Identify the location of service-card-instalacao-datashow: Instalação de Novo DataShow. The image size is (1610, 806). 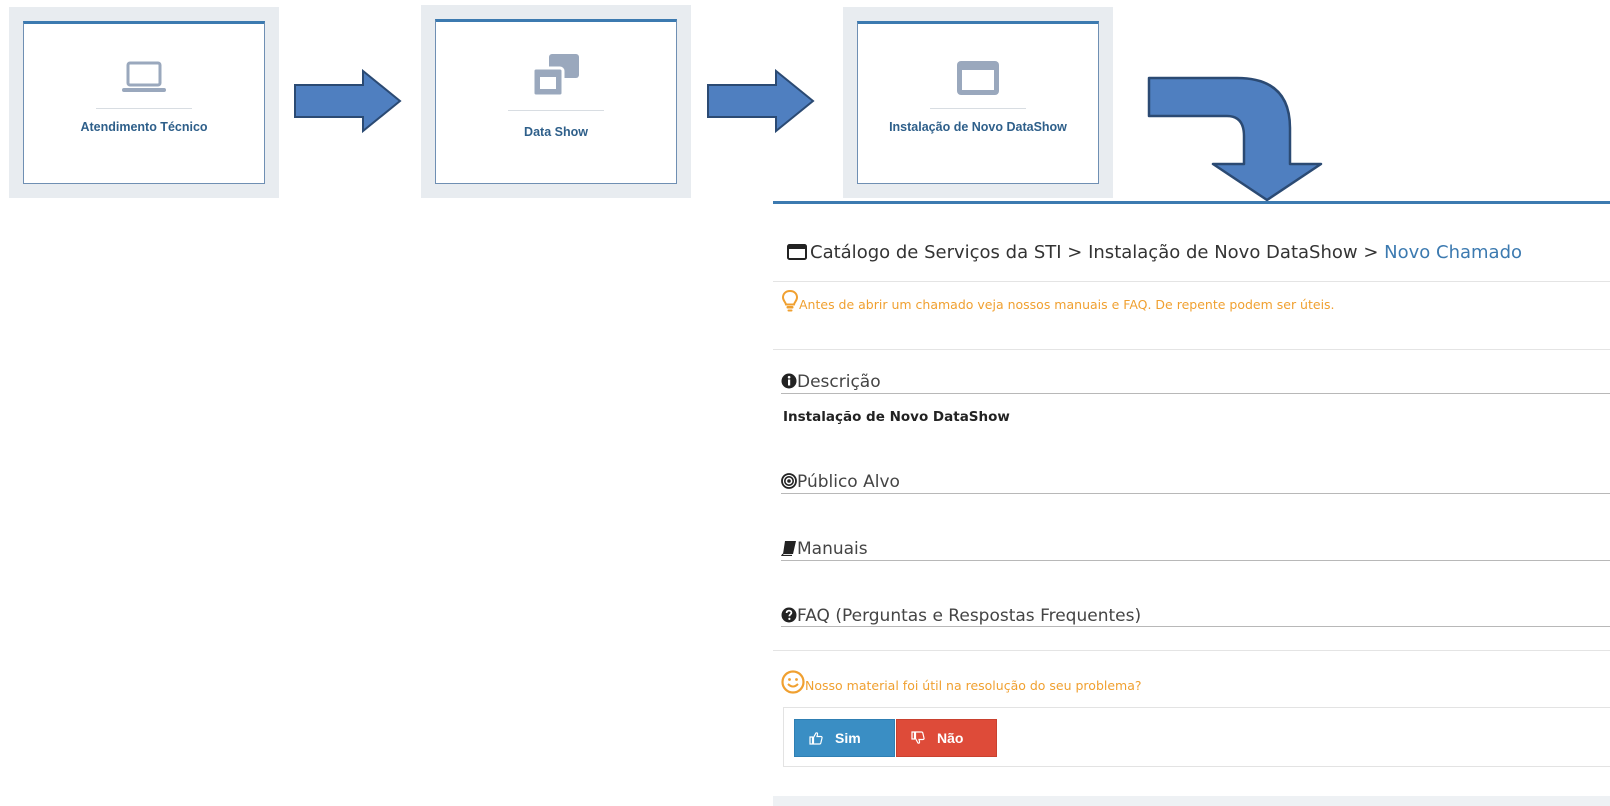
(978, 102).